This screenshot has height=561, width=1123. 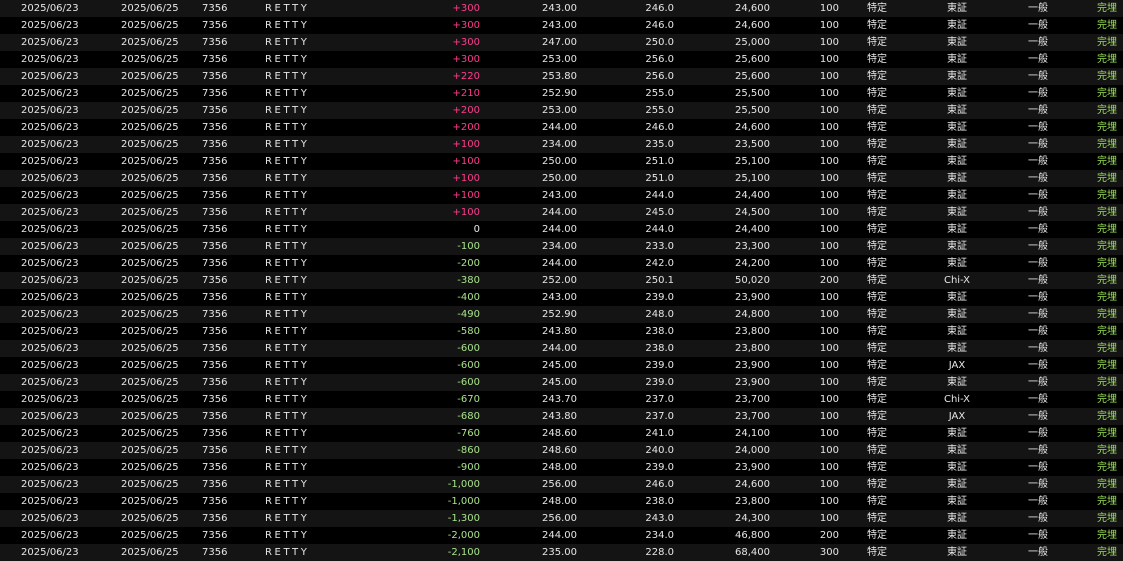 I want to click on buy-price-cell: 256.00, so click(x=559, y=518).